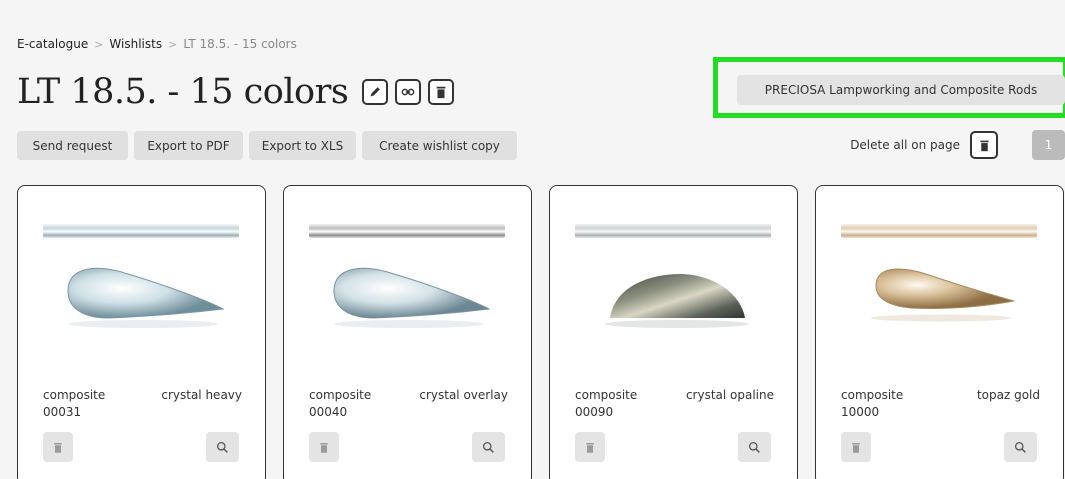 Image resolution: width=1065 pixels, height=479 pixels. Describe the element at coordinates (52, 44) in the screenshot. I see `breadcrumb-ecatalogue: E-catalogue` at that location.